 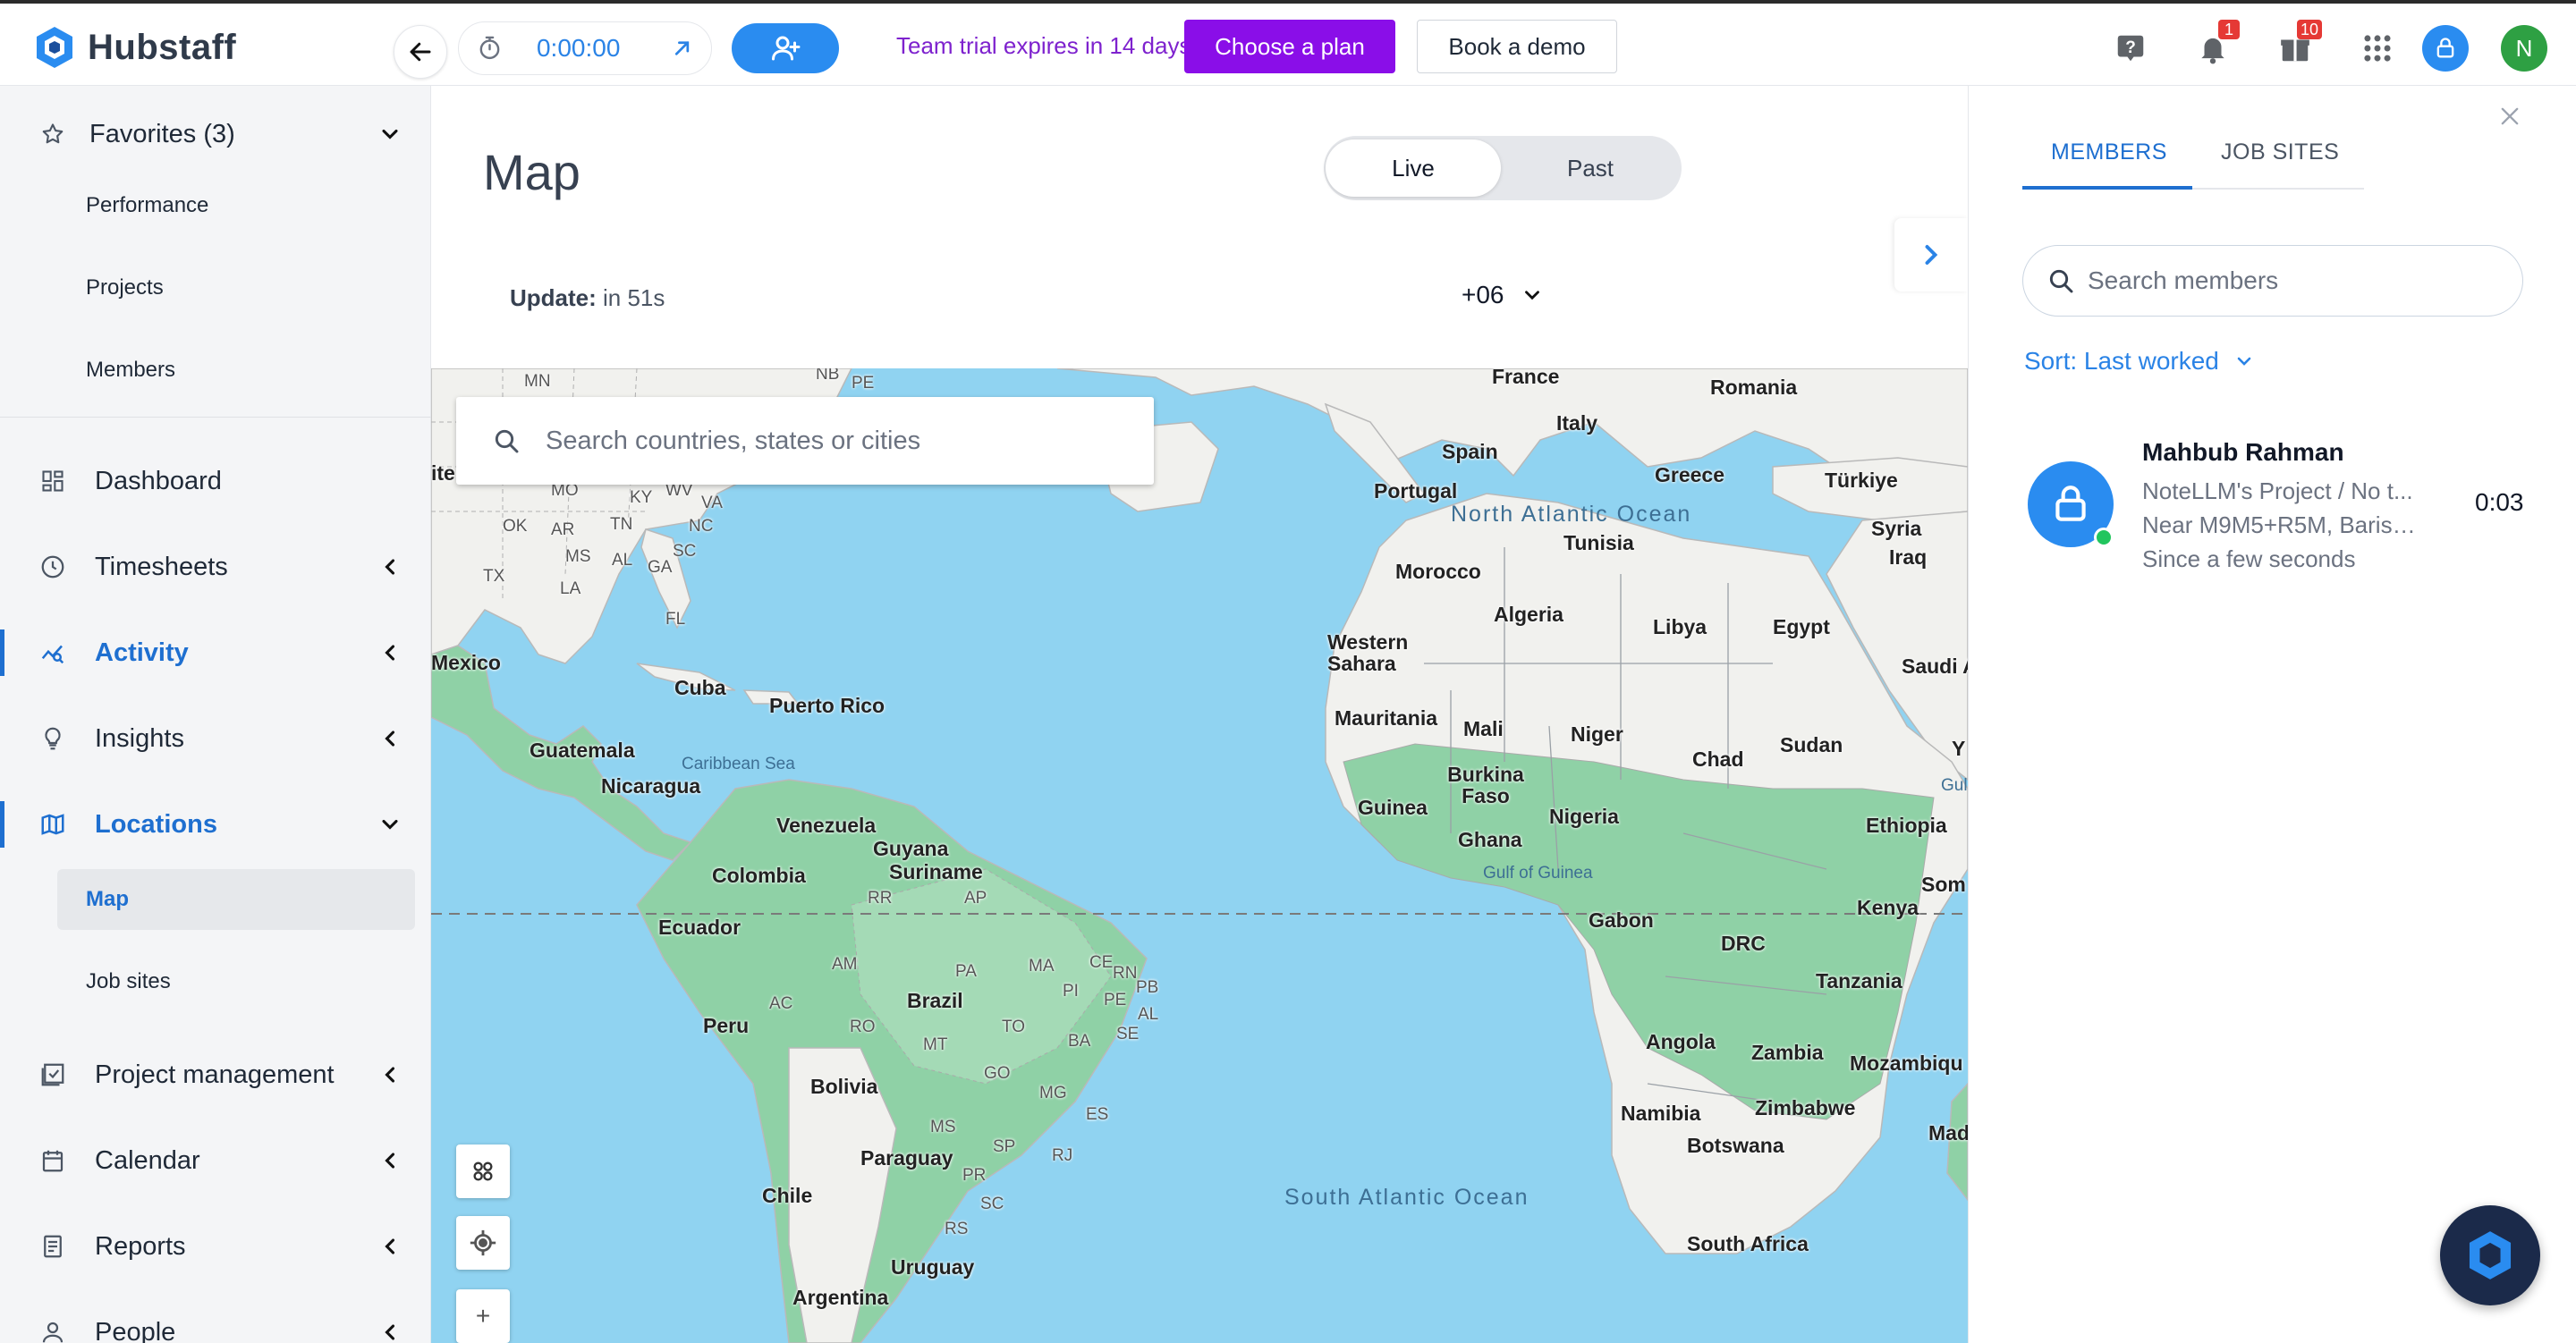 I want to click on sidebar-item-reports: Reports, so click(x=215, y=1246).